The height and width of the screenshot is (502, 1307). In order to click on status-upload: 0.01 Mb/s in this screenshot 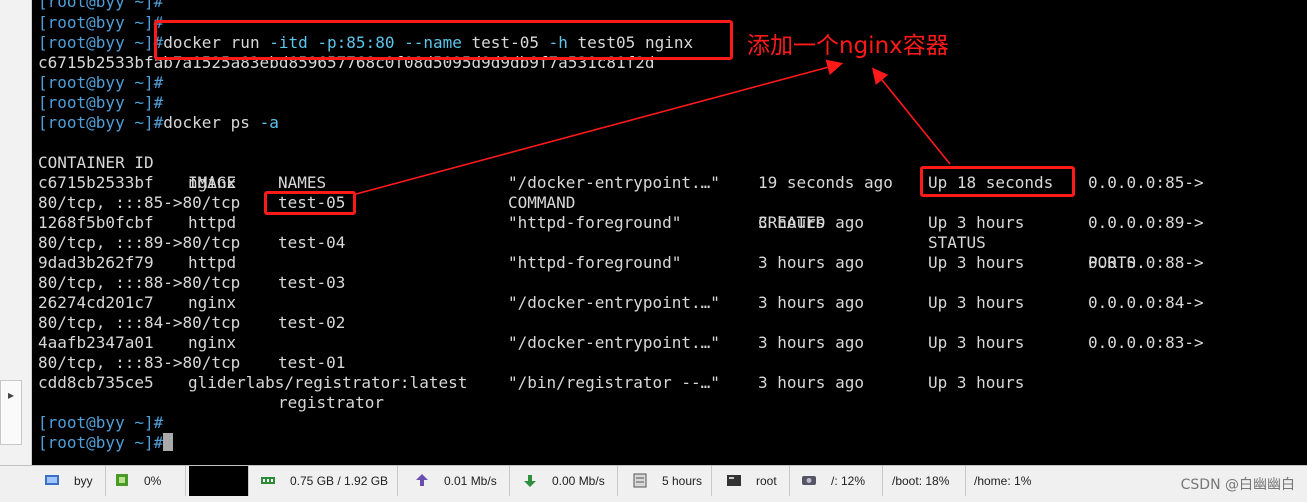, I will do `click(460, 481)`.